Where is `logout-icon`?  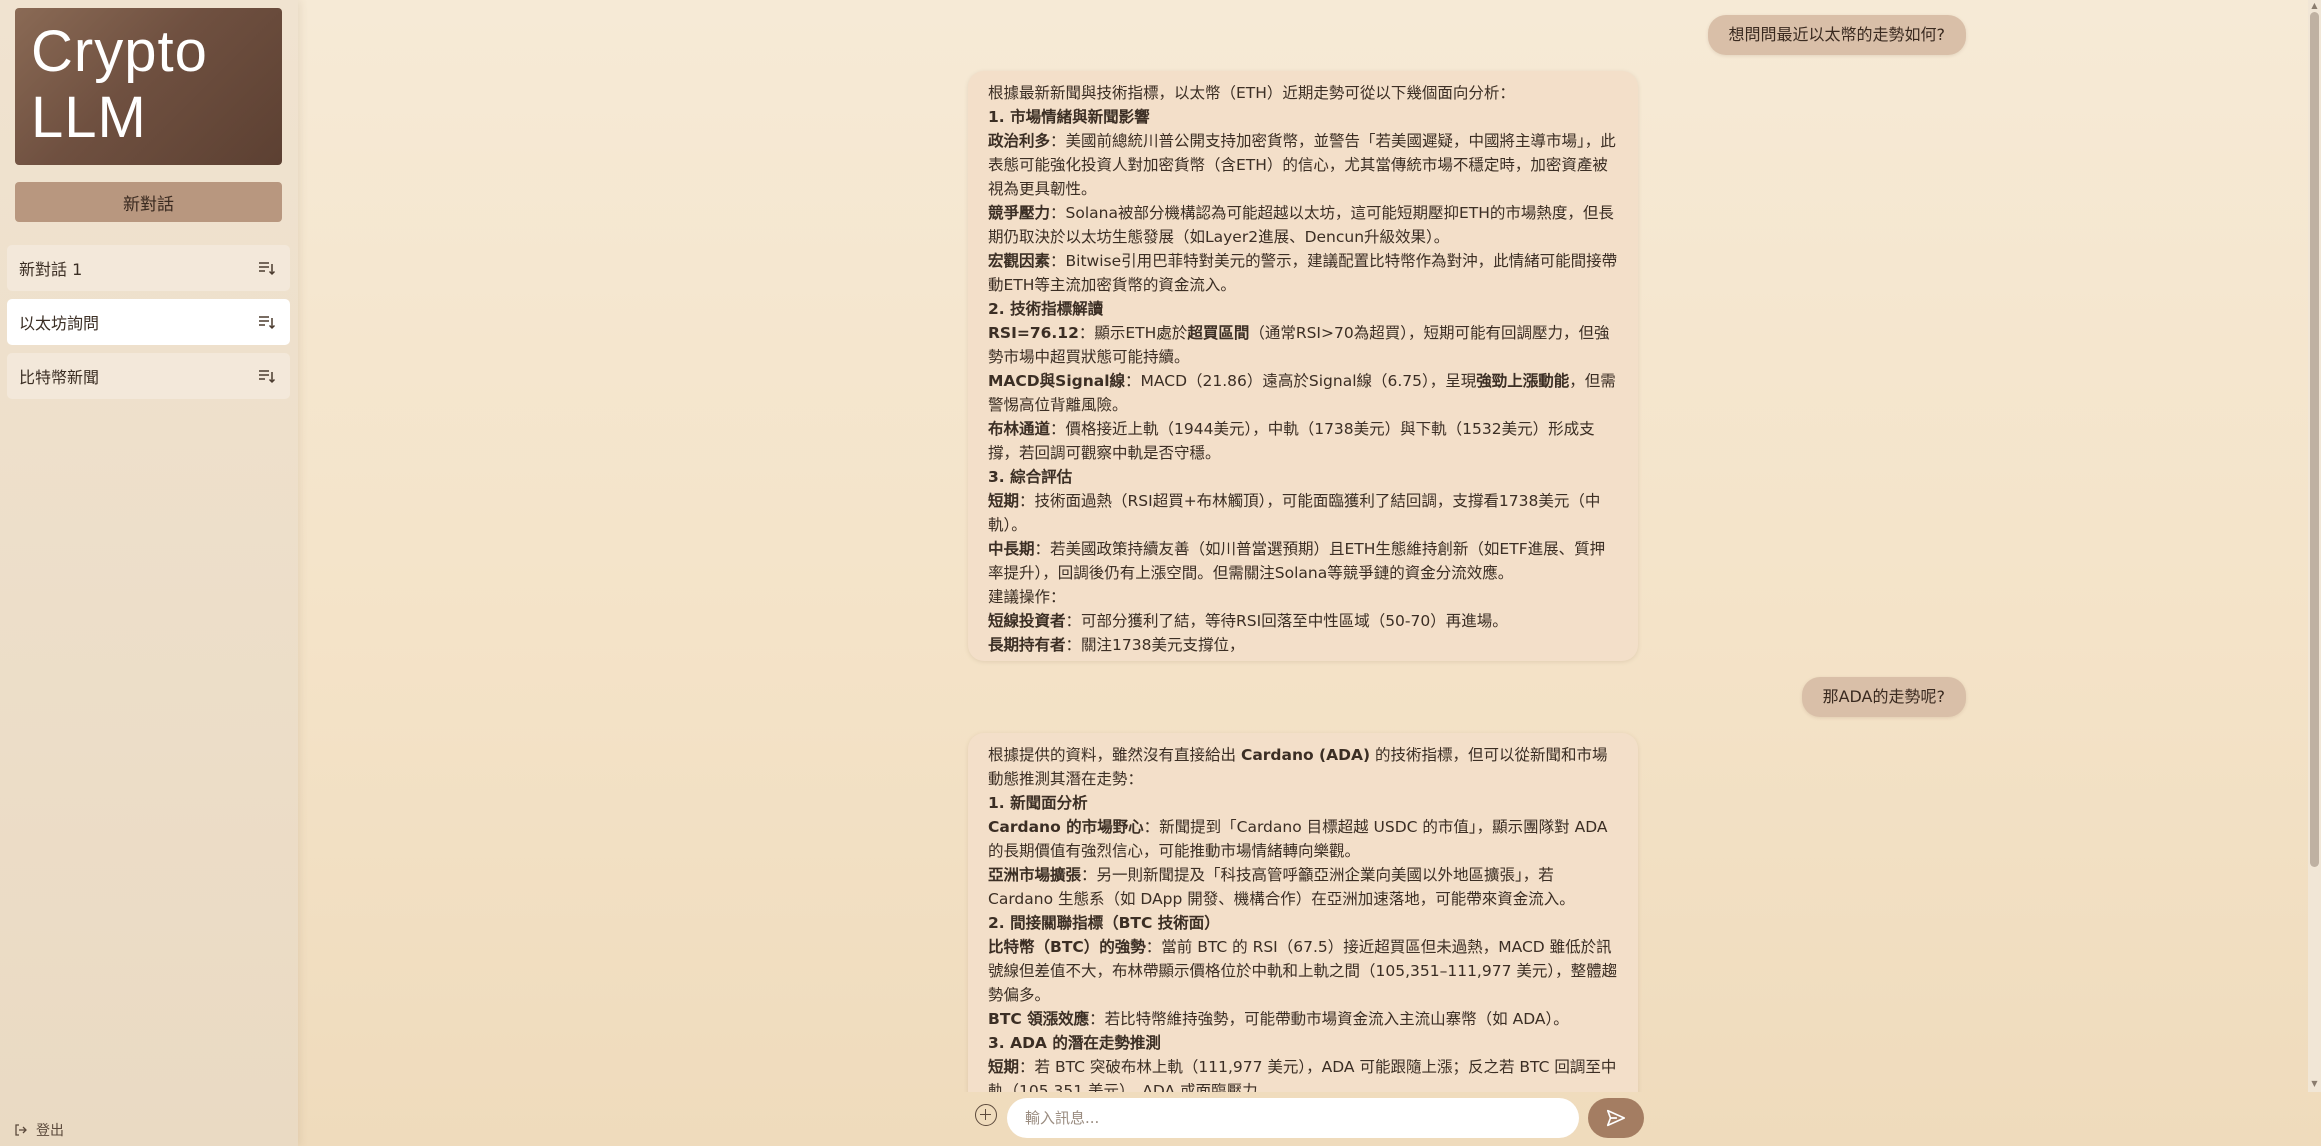 logout-icon is located at coordinates (21, 1130).